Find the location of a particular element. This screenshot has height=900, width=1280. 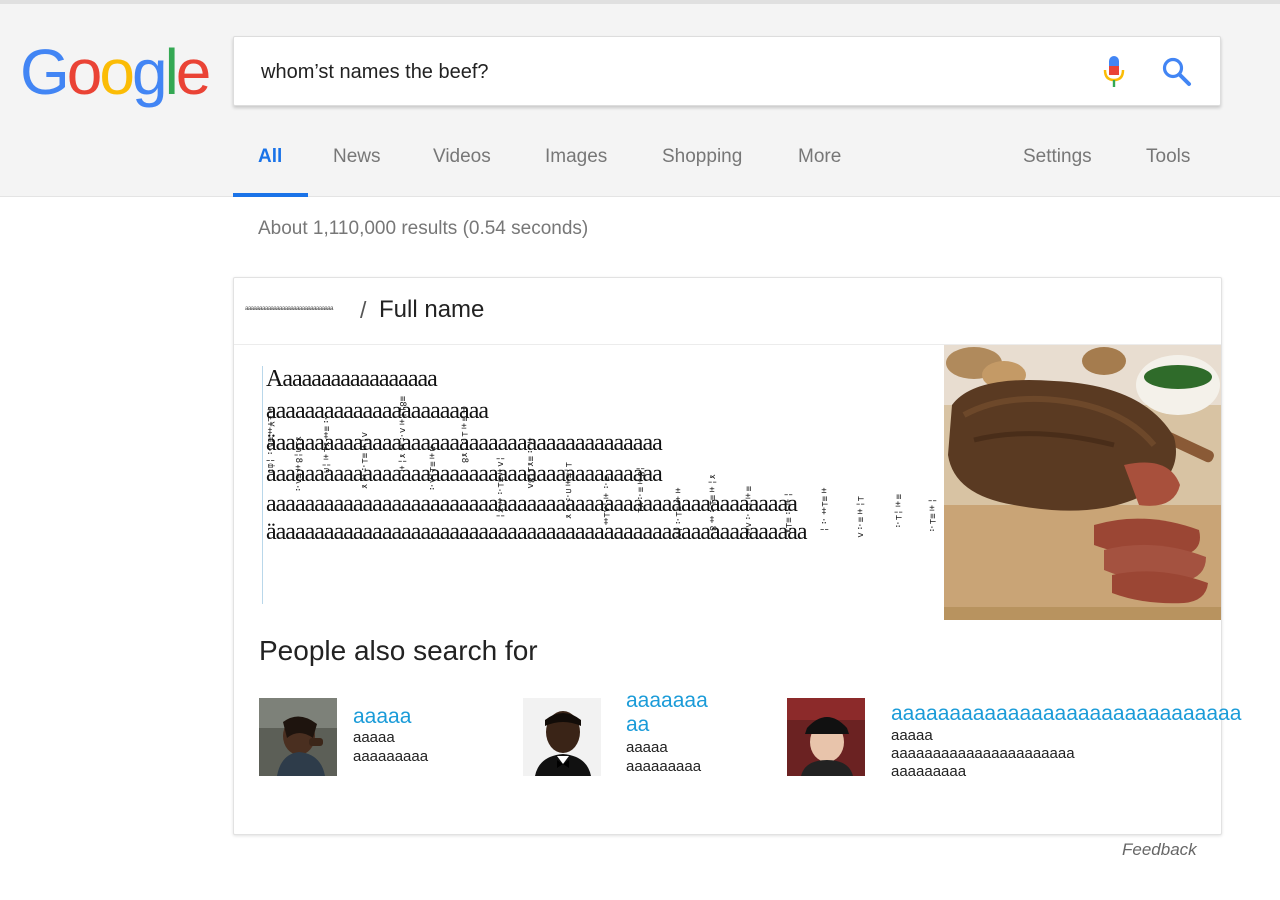

google-logo: Google is located at coordinates (116, 72).